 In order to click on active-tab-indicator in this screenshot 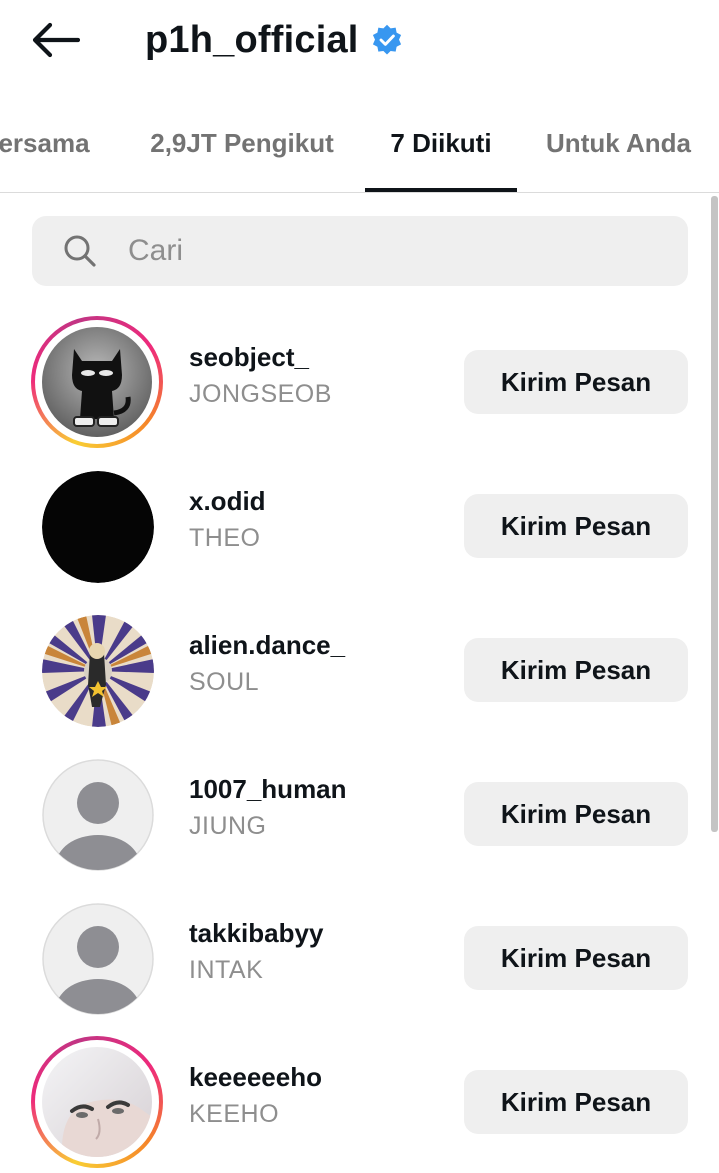, I will do `click(441, 190)`.